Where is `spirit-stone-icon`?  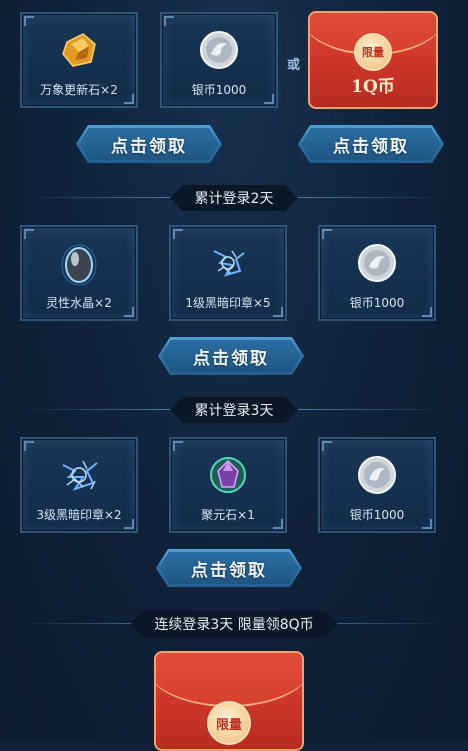 spirit-stone-icon is located at coordinates (228, 475).